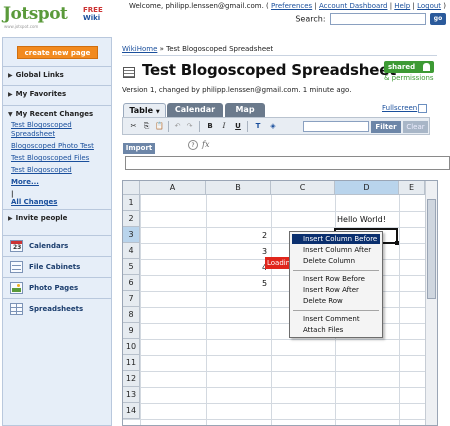  I want to click on undo-icon: ↶, so click(177, 126).